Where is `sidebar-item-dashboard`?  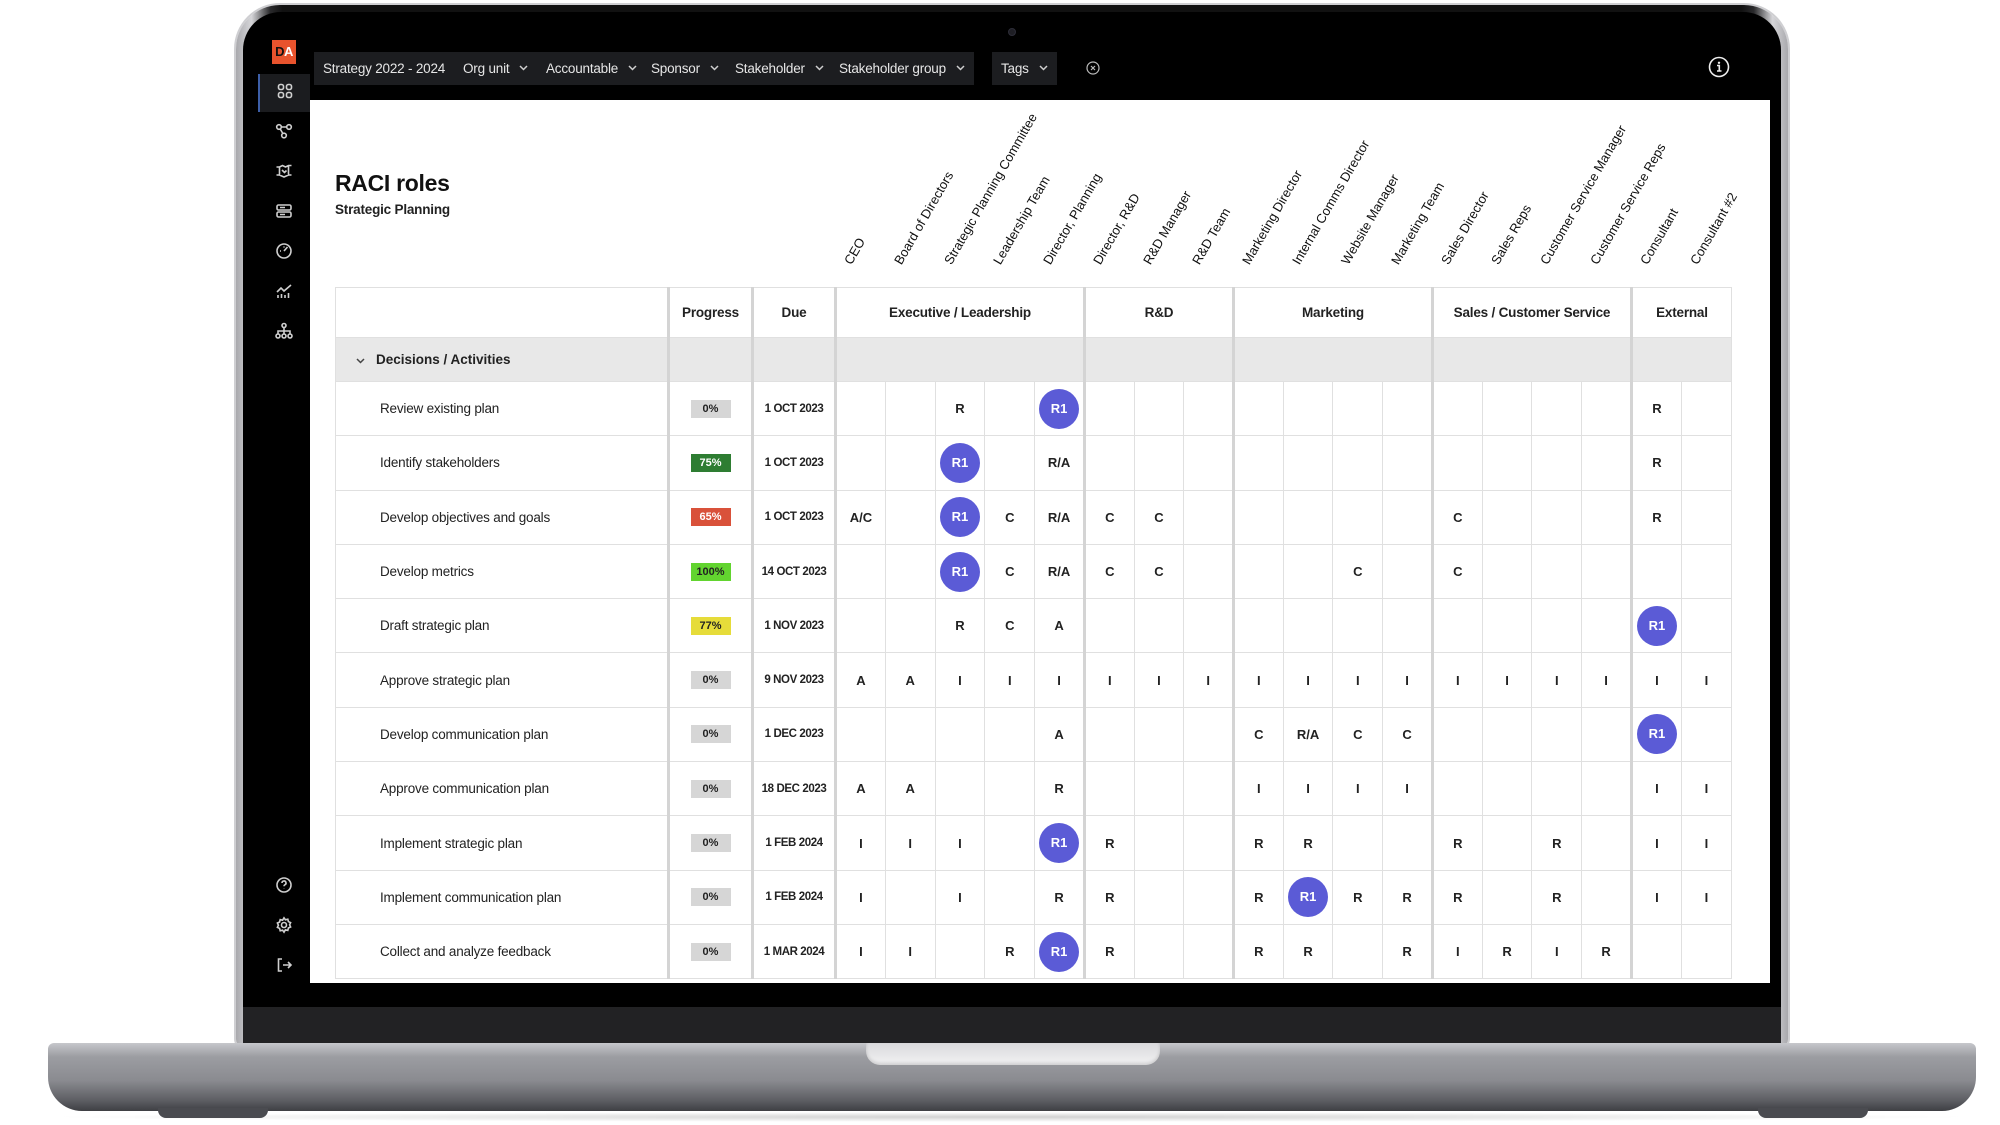 sidebar-item-dashboard is located at coordinates (284, 93).